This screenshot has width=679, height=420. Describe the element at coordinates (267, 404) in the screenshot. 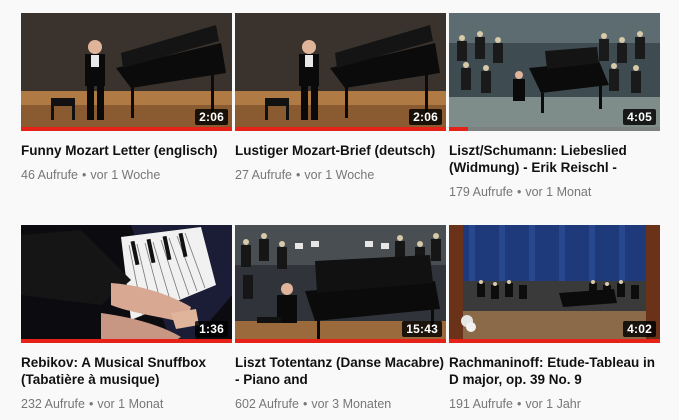

I see `view-count: 602 Aufrufe` at that location.